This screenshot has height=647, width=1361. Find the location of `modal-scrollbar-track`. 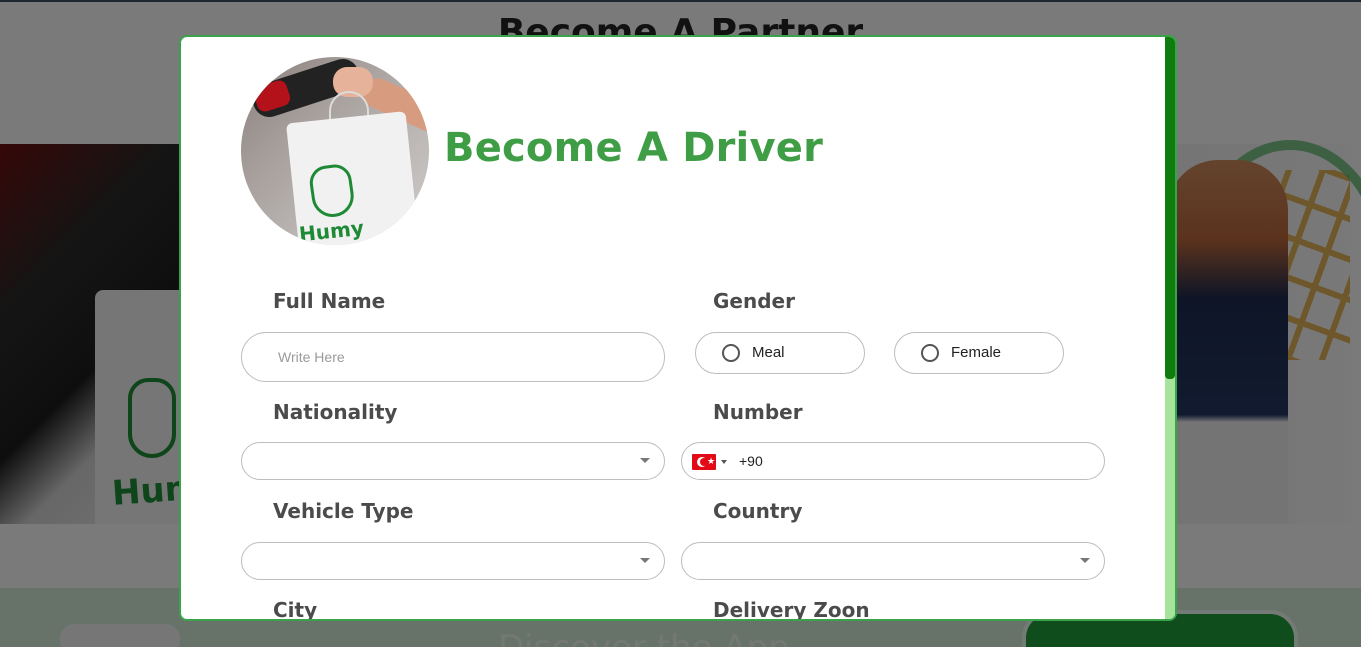

modal-scrollbar-track is located at coordinates (1170, 328).